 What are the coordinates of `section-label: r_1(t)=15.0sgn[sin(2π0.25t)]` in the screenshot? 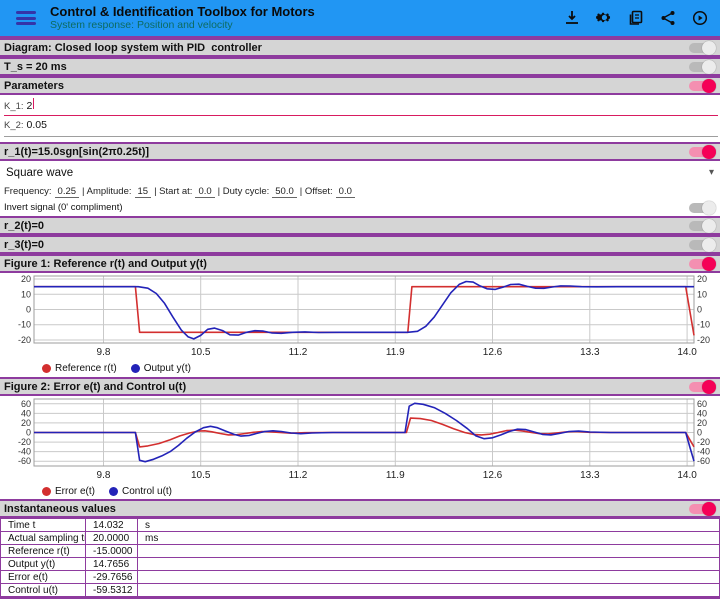 It's located at (77, 151).